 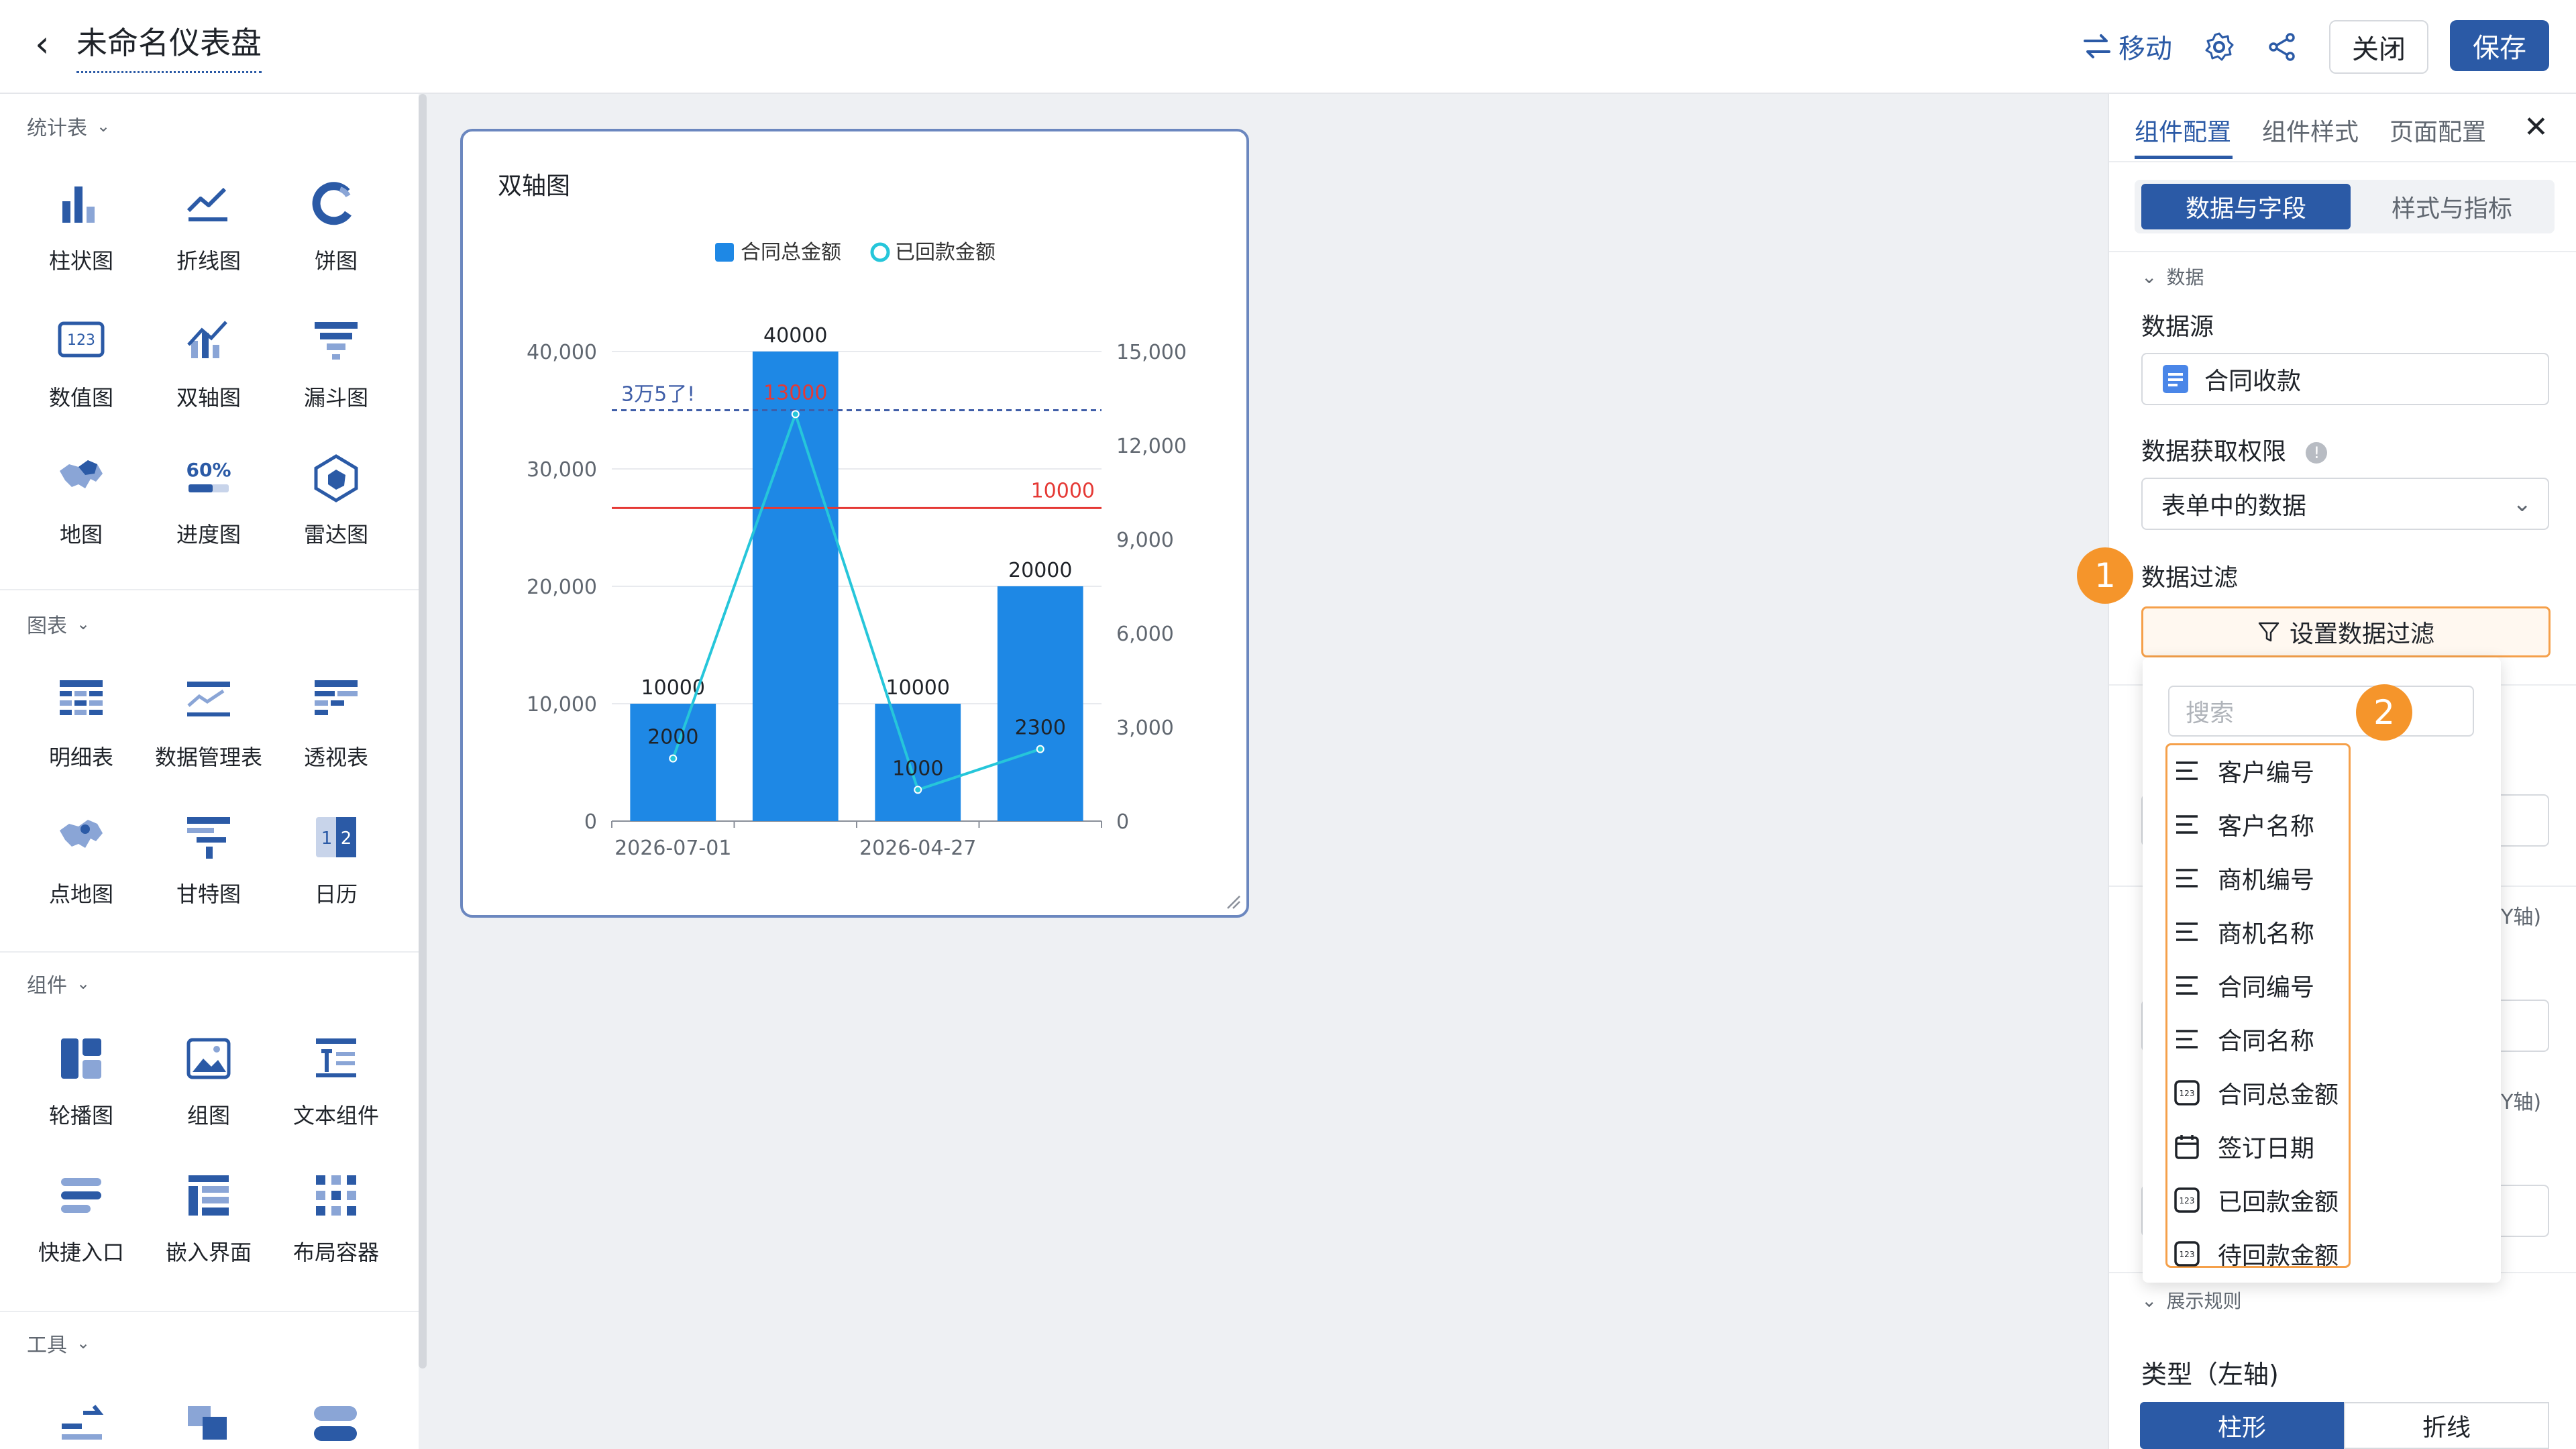 What do you see at coordinates (2274, 878) in the screenshot?
I see `field-option: 商机编号` at bounding box center [2274, 878].